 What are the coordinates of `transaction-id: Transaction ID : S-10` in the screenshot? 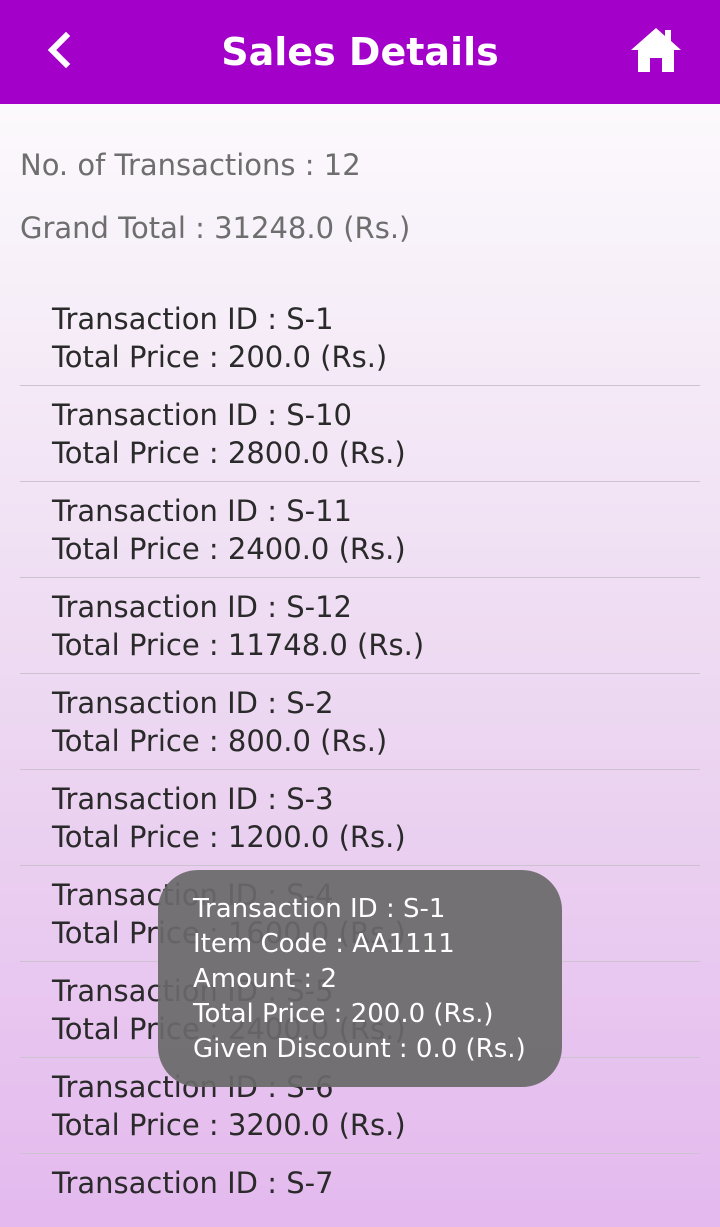 It's located at (202, 415).